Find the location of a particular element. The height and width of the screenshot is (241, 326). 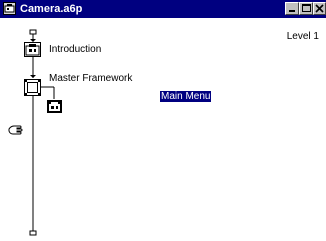

flowline is located at coordinates (42, 132).